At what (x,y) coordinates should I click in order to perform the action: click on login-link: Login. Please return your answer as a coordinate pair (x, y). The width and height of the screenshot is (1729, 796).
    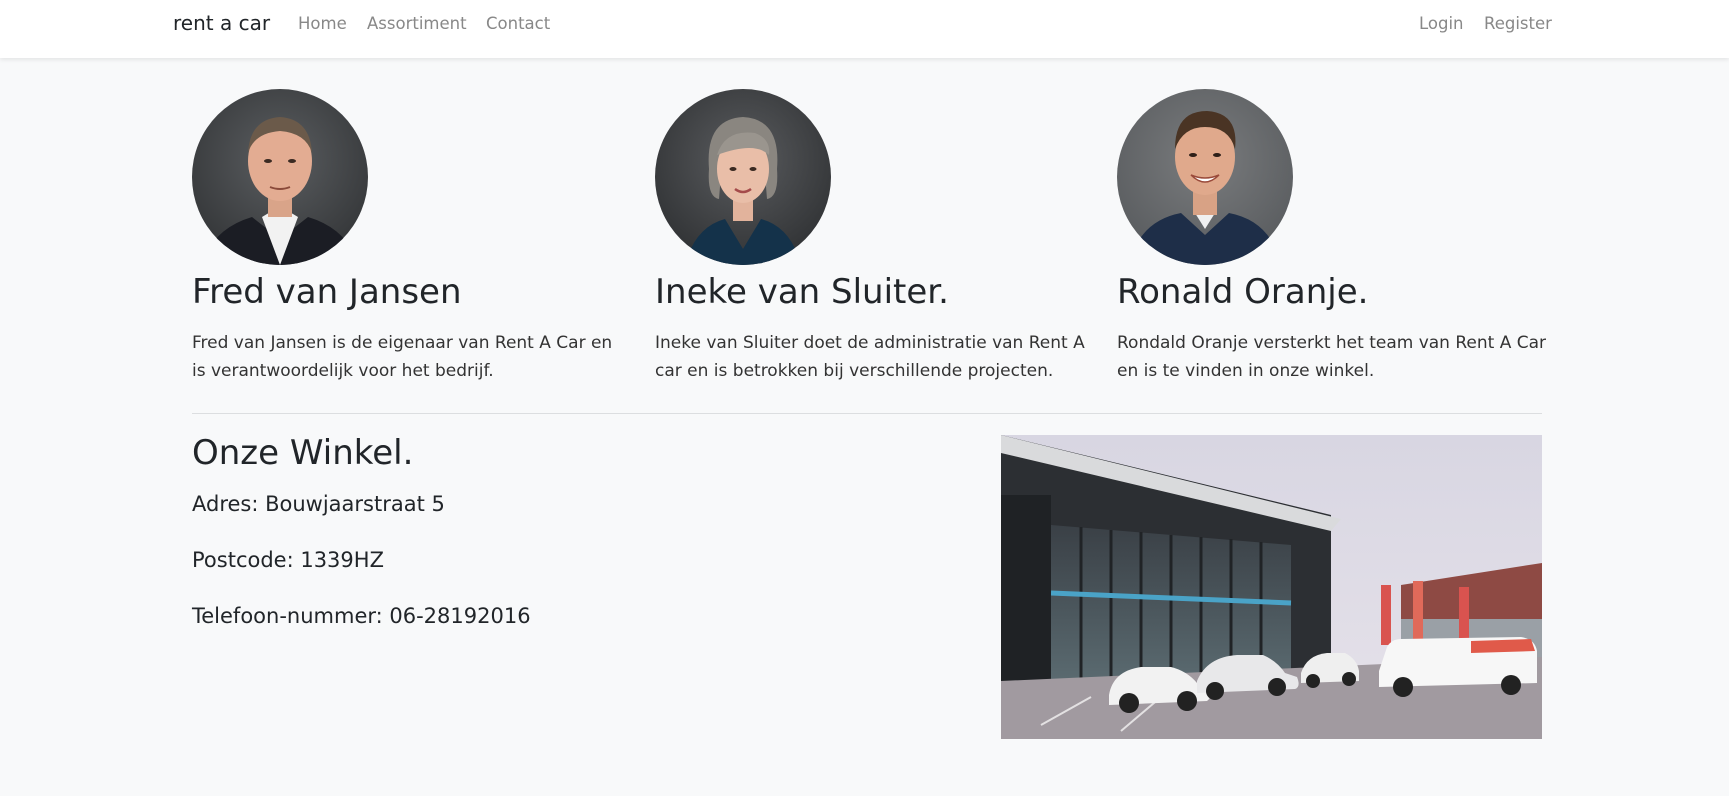
    Looking at the image, I should click on (1441, 23).